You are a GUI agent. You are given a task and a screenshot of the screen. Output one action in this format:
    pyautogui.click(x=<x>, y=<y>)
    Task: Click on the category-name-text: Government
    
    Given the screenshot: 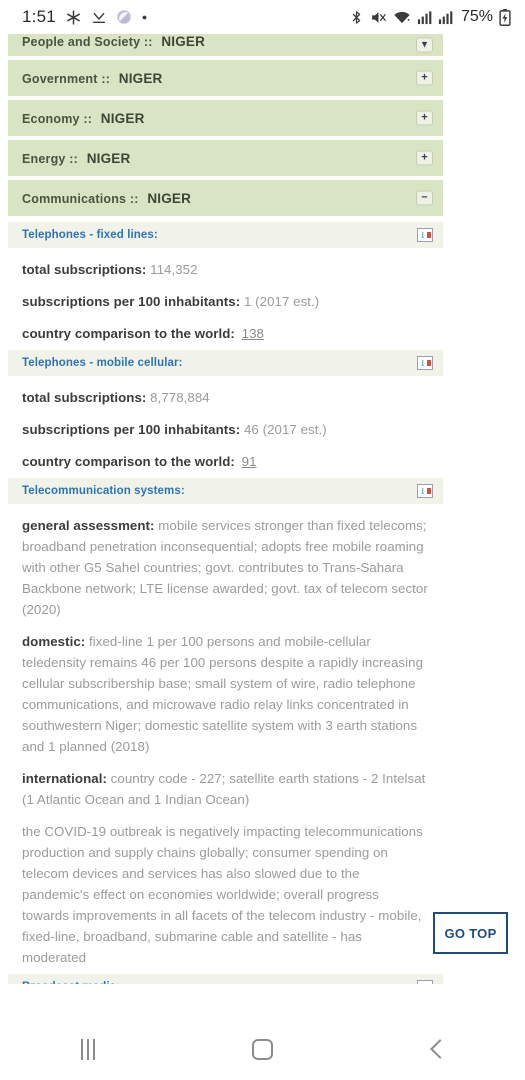 What is the action you would take?
    pyautogui.click(x=60, y=78)
    